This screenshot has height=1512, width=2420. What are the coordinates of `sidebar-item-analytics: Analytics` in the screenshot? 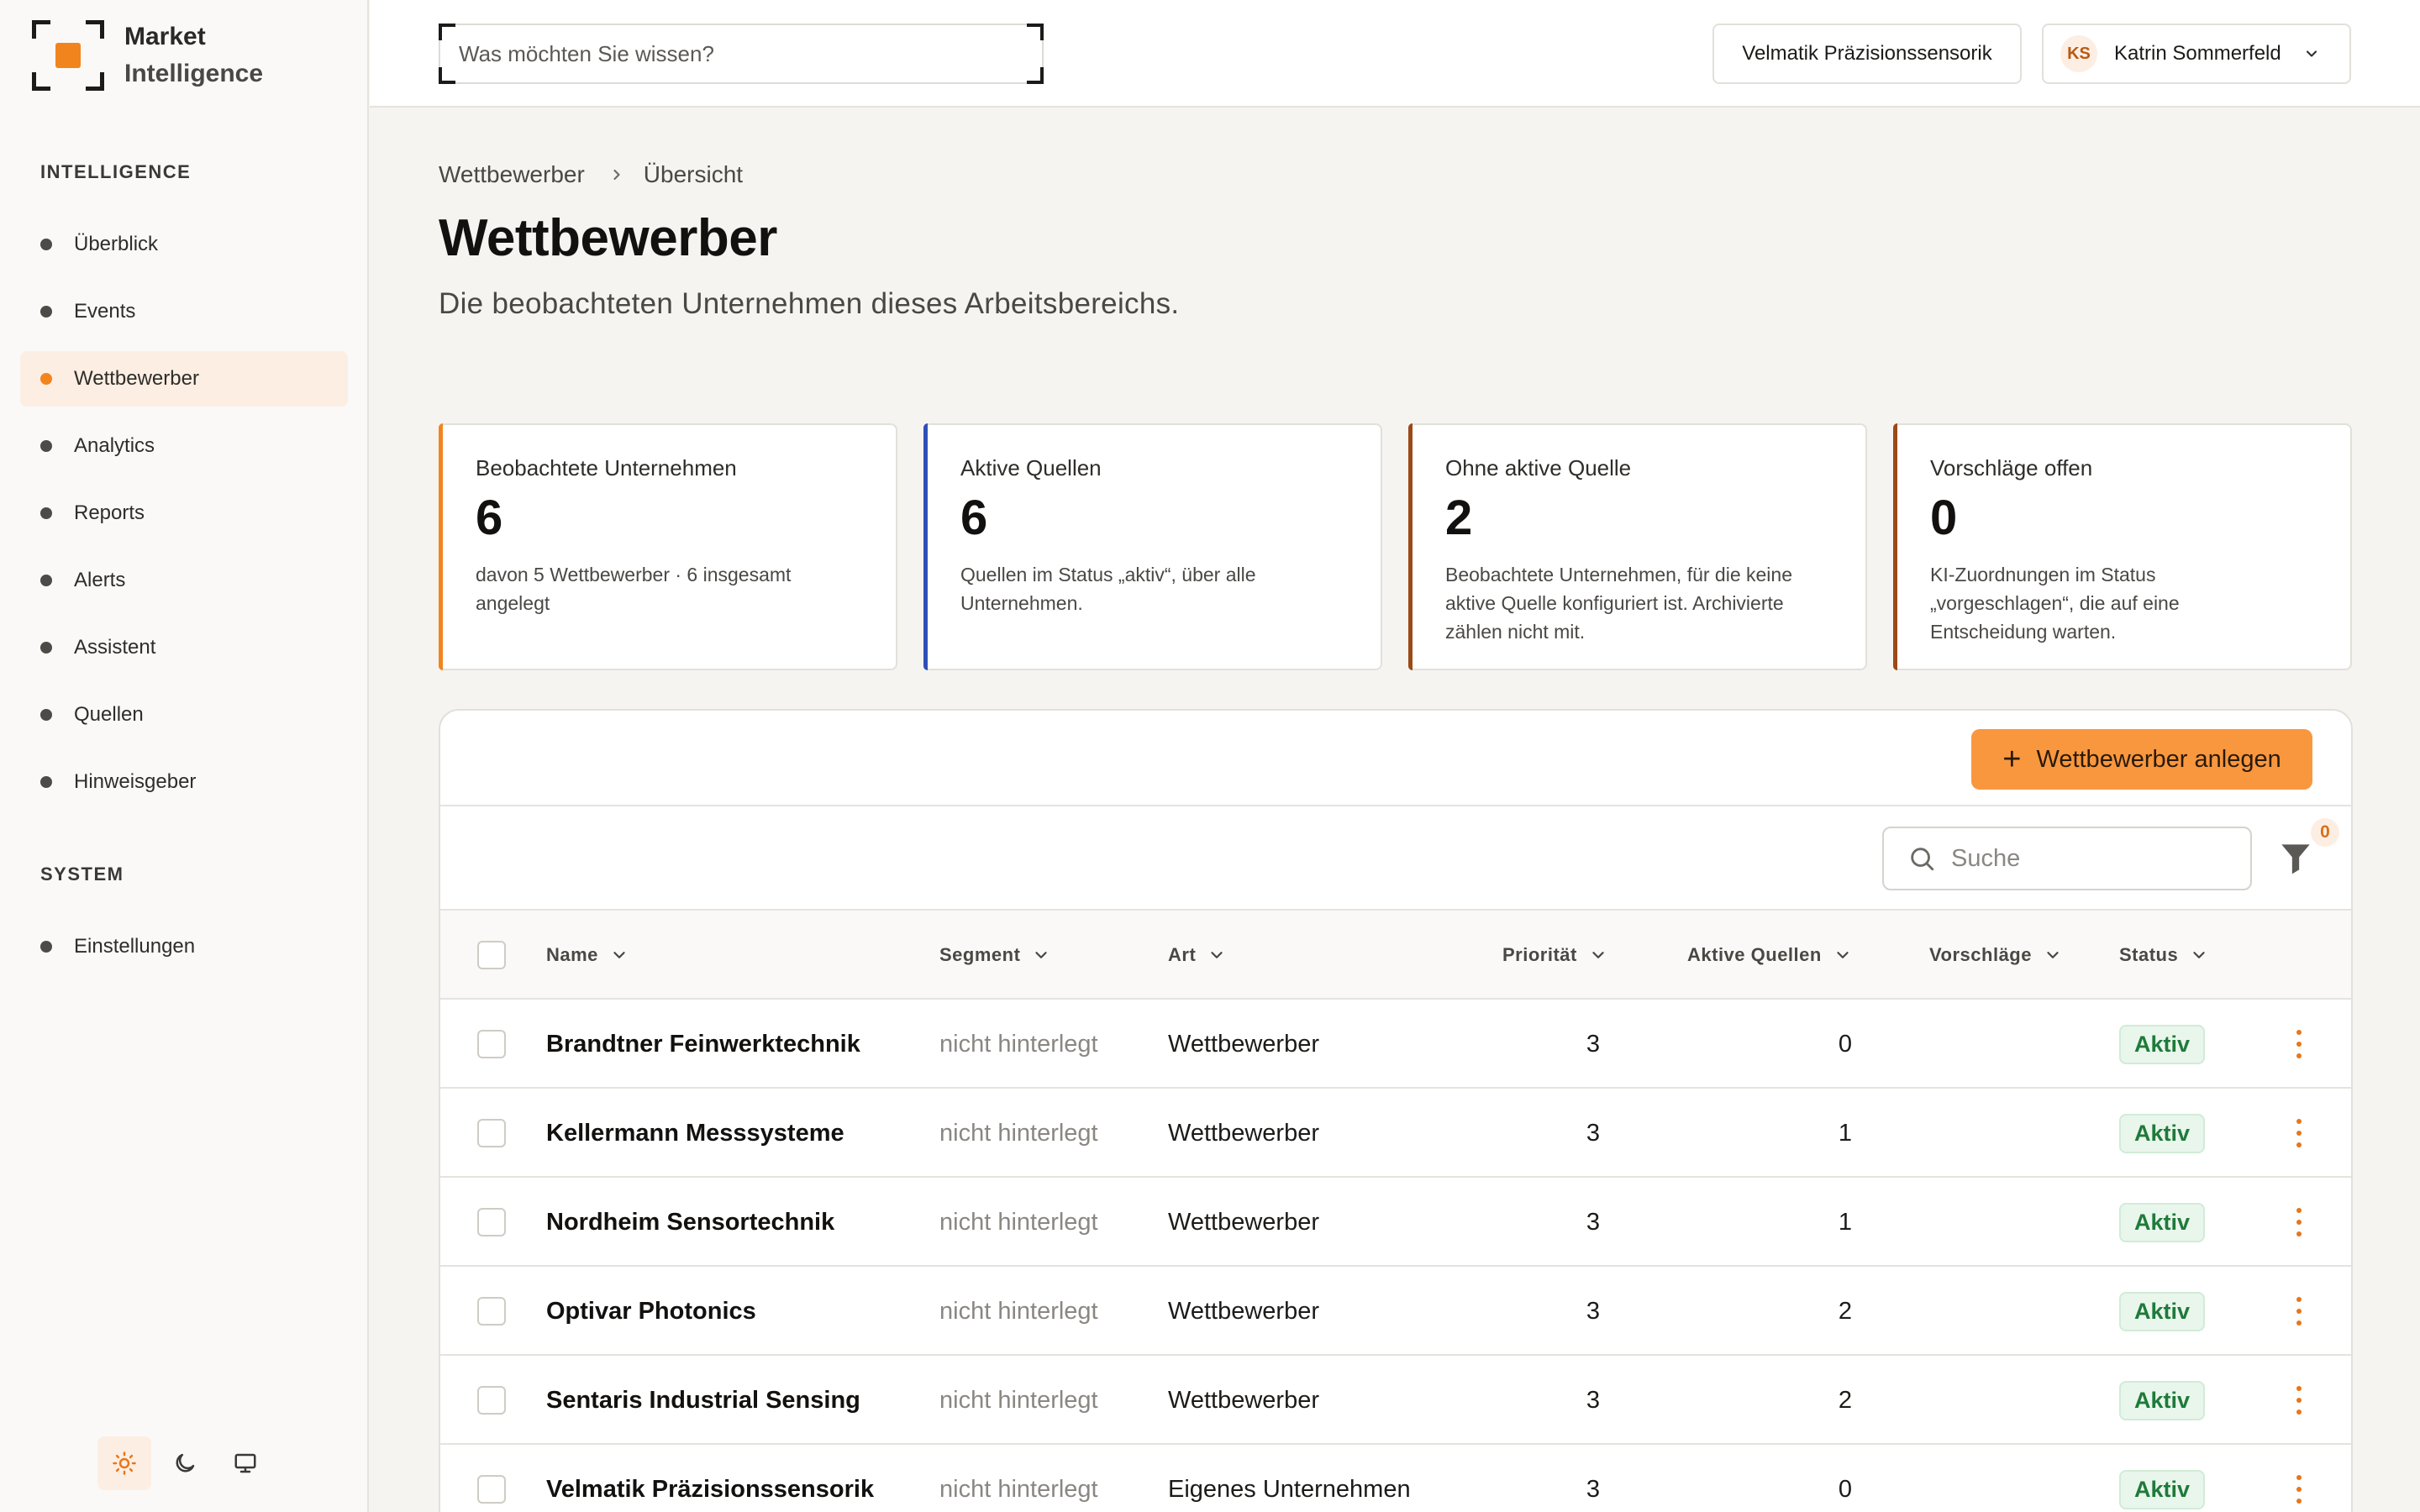 It's located at (184, 446).